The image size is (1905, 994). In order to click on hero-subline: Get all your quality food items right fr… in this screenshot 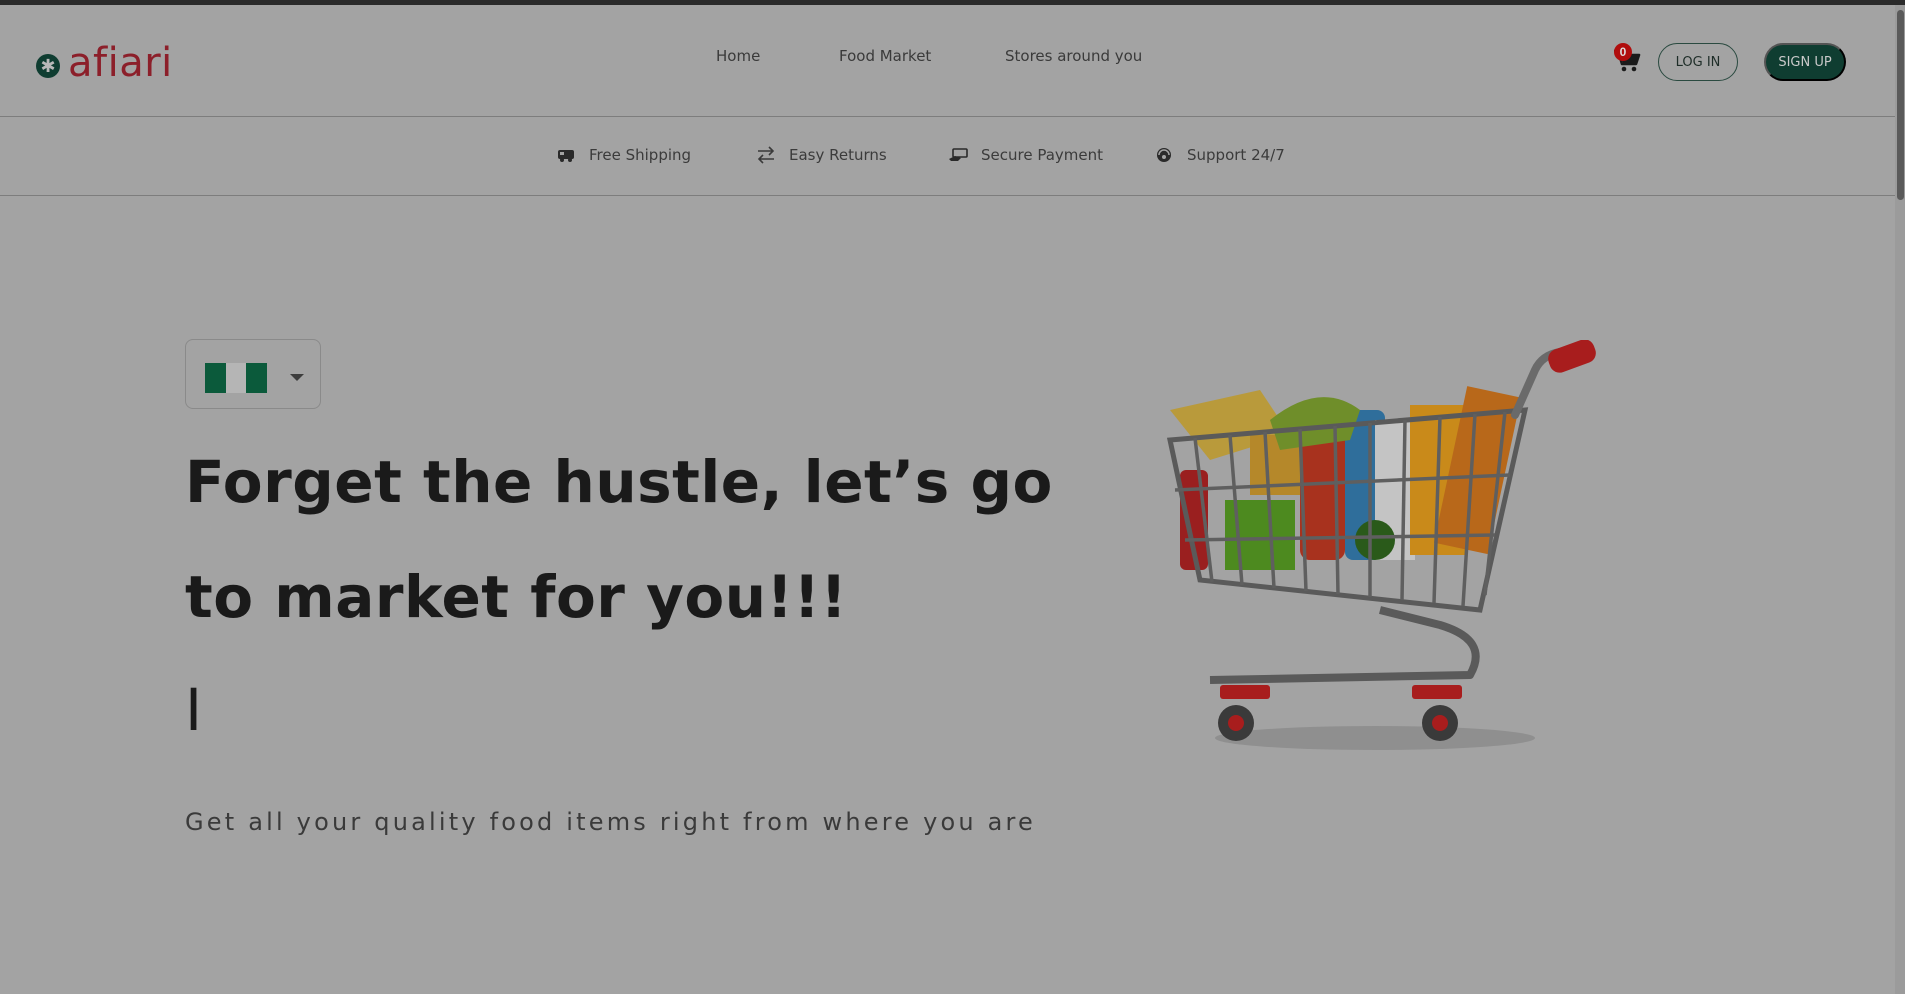, I will do `click(611, 822)`.